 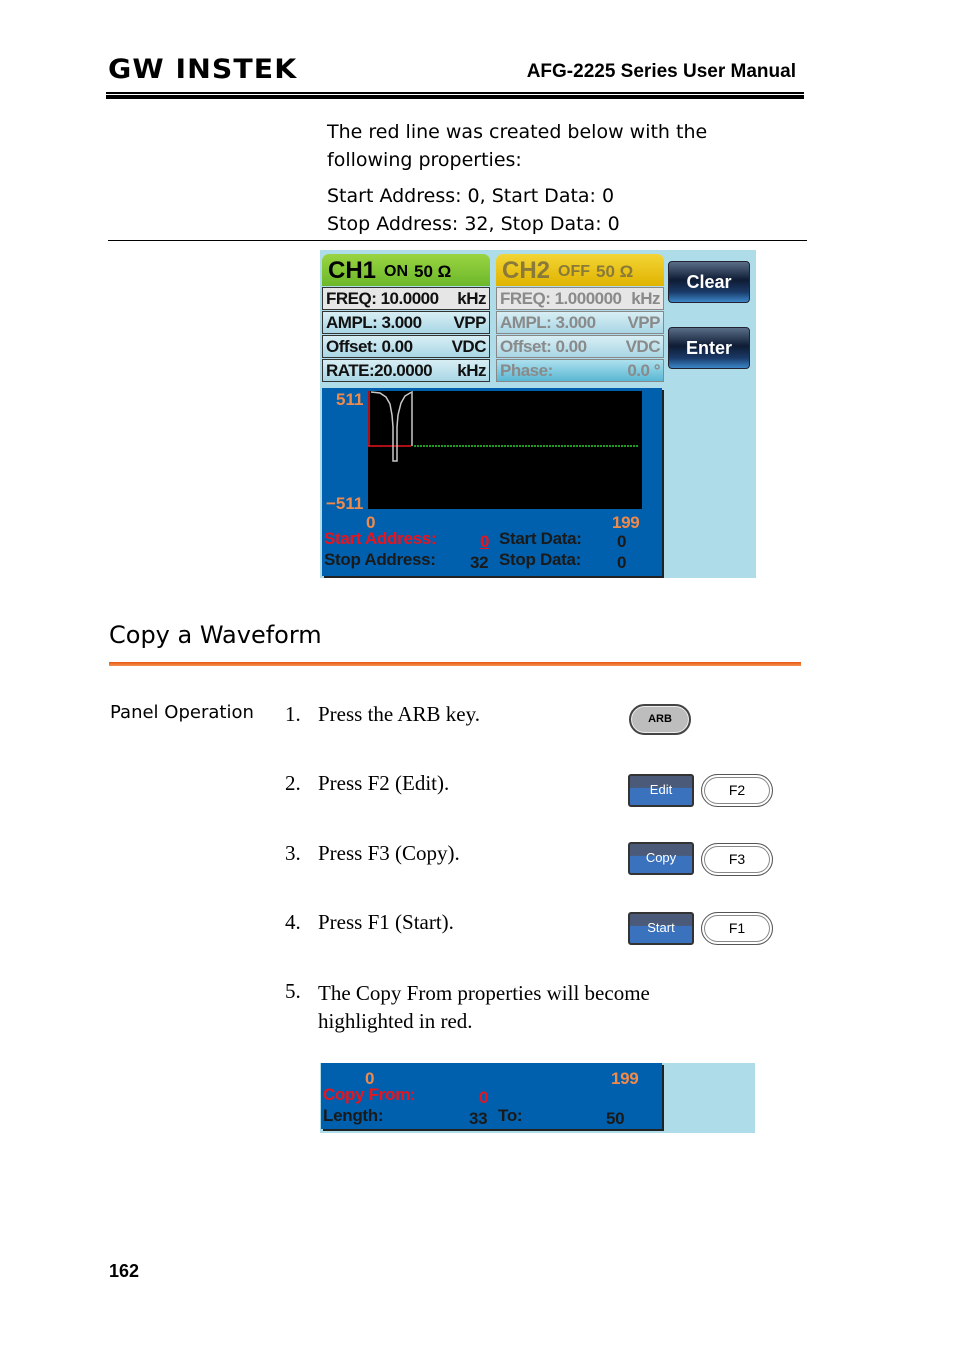 I want to click on section-title: Copy a Waveform, so click(x=215, y=635).